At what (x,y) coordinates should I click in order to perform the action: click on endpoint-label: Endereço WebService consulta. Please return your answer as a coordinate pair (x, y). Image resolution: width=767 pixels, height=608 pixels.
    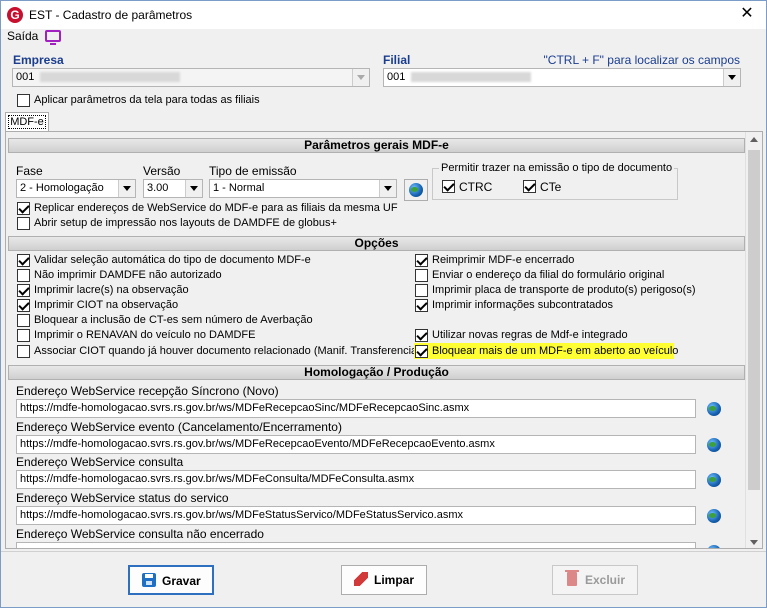
    Looking at the image, I should click on (100, 462).